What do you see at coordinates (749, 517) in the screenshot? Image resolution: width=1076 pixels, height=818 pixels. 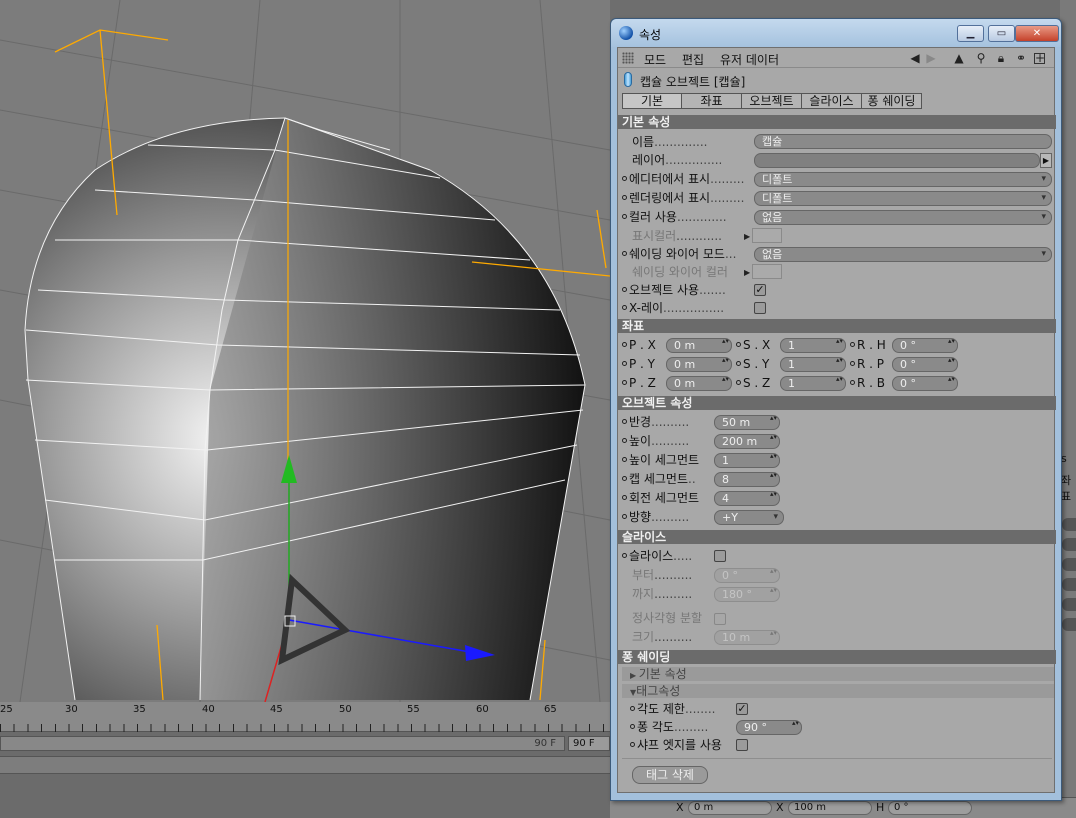 I see `orientation-dropdown: +Y` at bounding box center [749, 517].